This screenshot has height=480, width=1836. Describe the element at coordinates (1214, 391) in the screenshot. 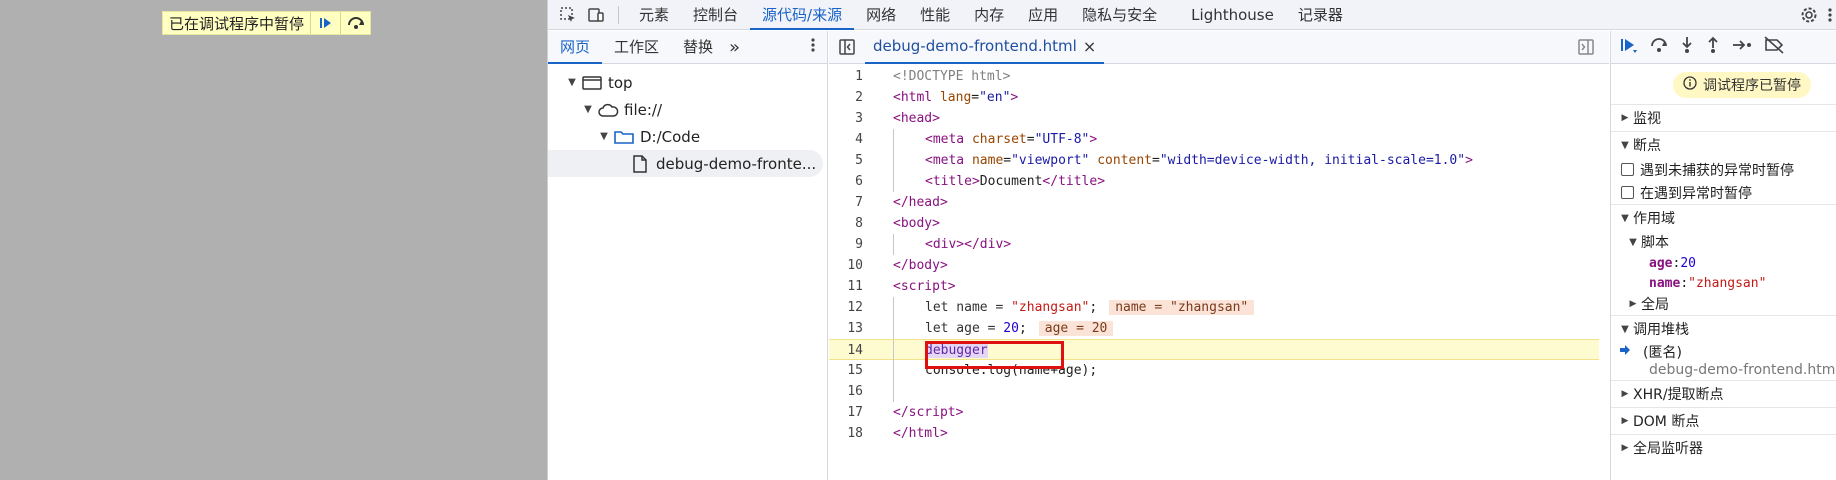

I see `code-line: 16` at that location.